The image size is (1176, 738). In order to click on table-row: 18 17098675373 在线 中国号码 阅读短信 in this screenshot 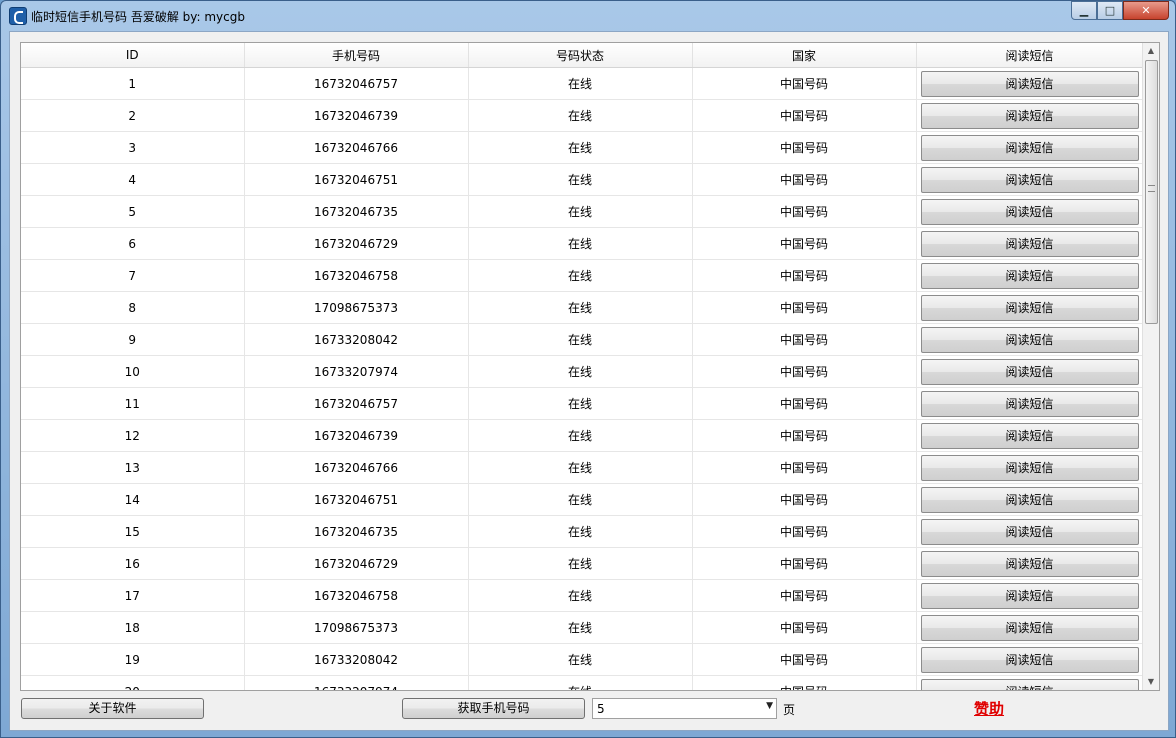, I will do `click(582, 627)`.